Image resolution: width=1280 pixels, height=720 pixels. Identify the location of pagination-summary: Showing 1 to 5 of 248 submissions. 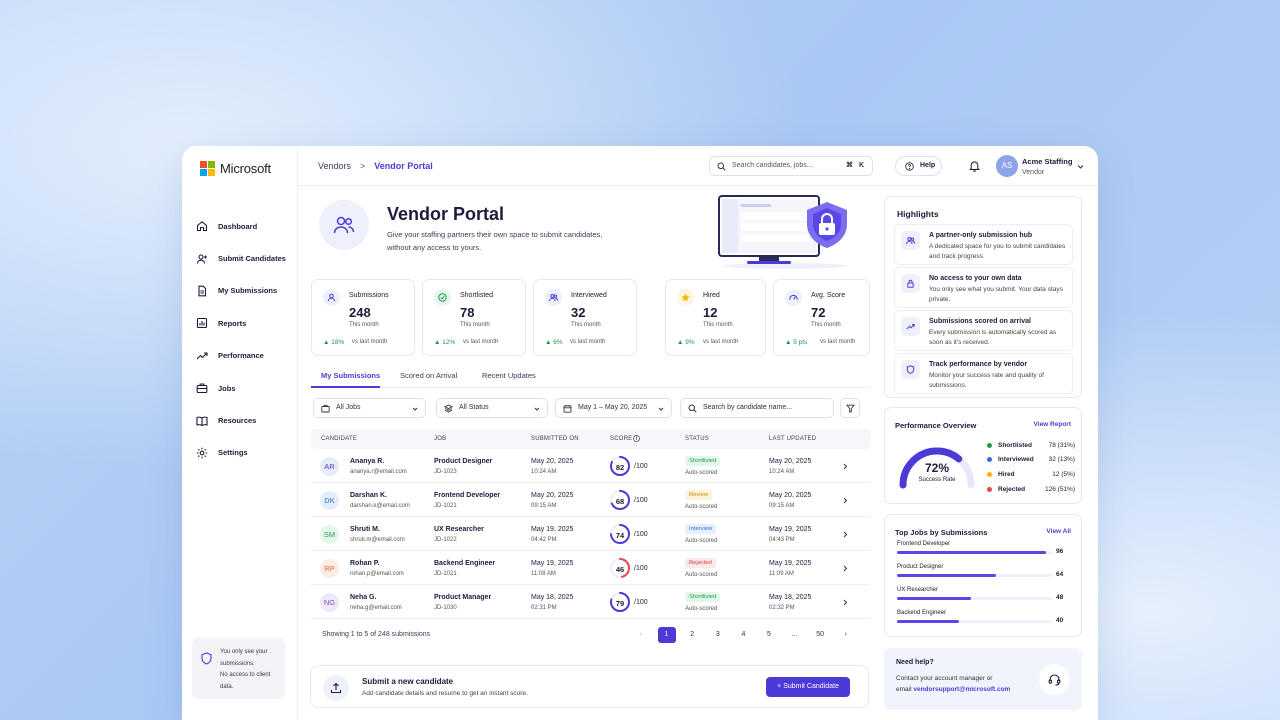
(376, 634).